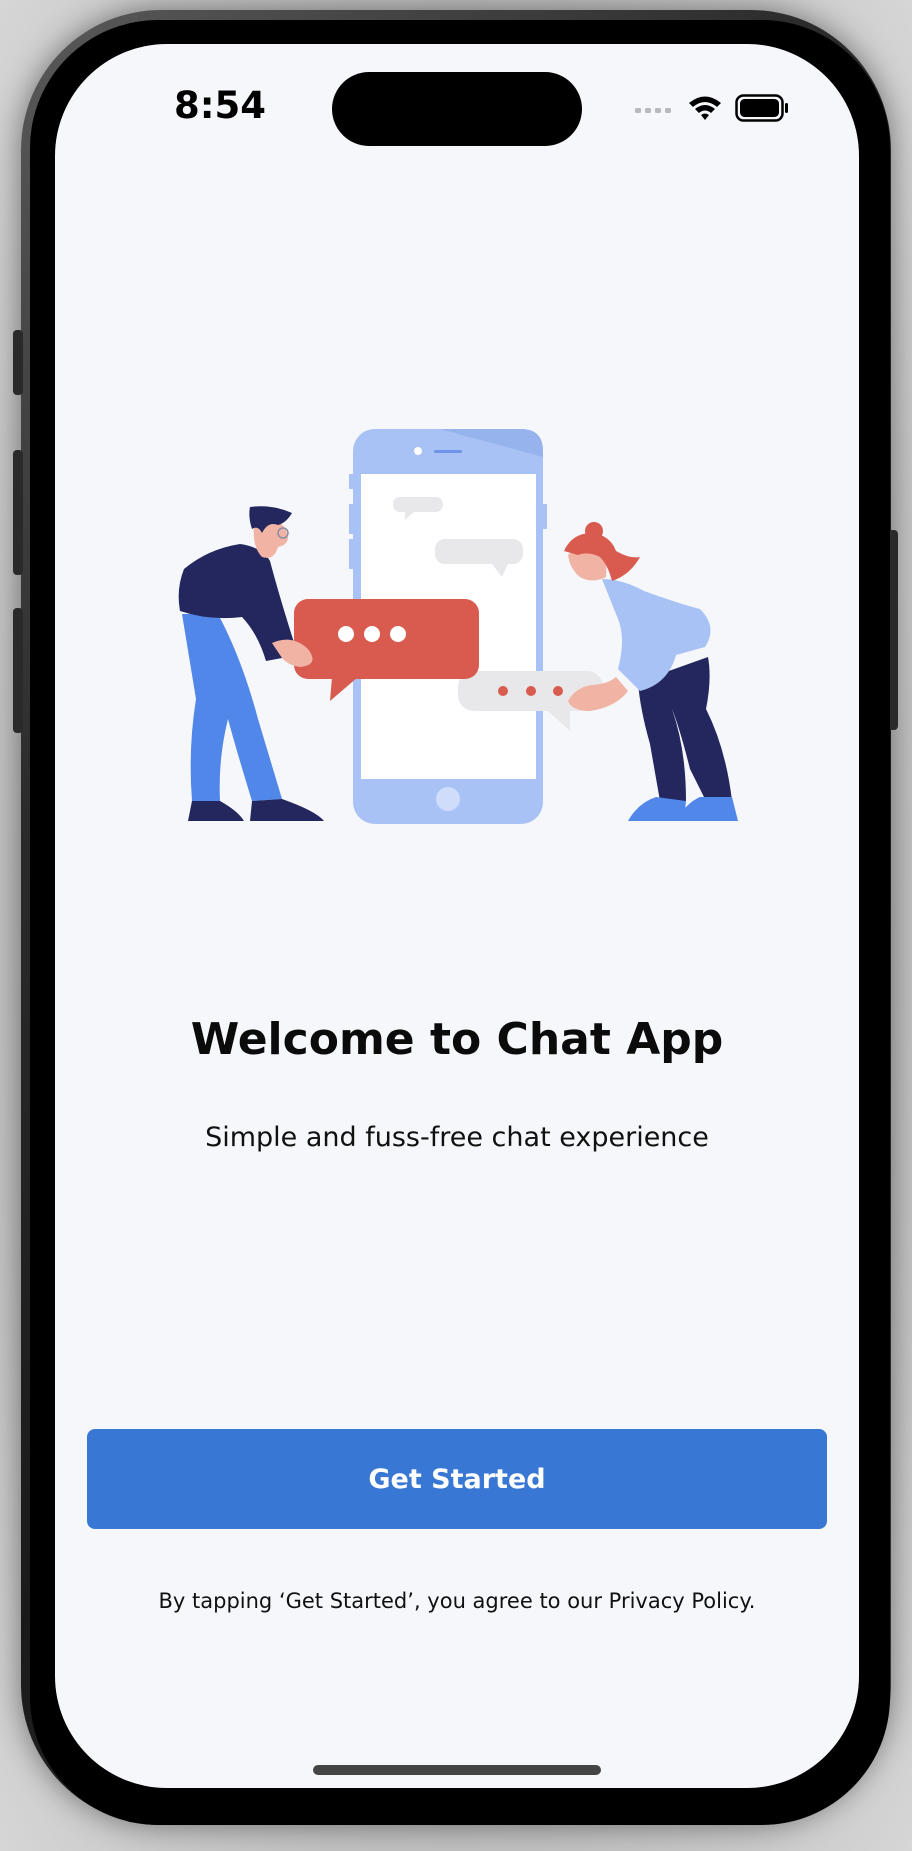 This screenshot has height=1851, width=912. I want to click on gray-bubble-medium, so click(479, 551).